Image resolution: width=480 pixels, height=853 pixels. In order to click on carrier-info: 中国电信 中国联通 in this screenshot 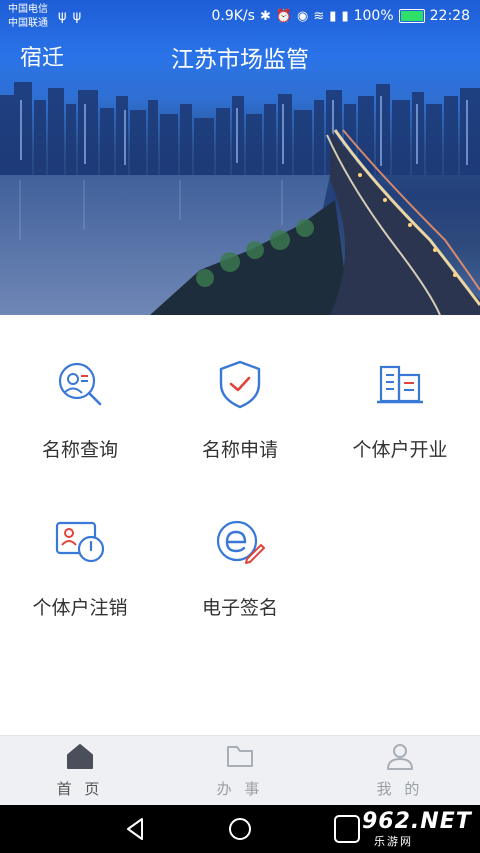, I will do `click(28, 17)`.